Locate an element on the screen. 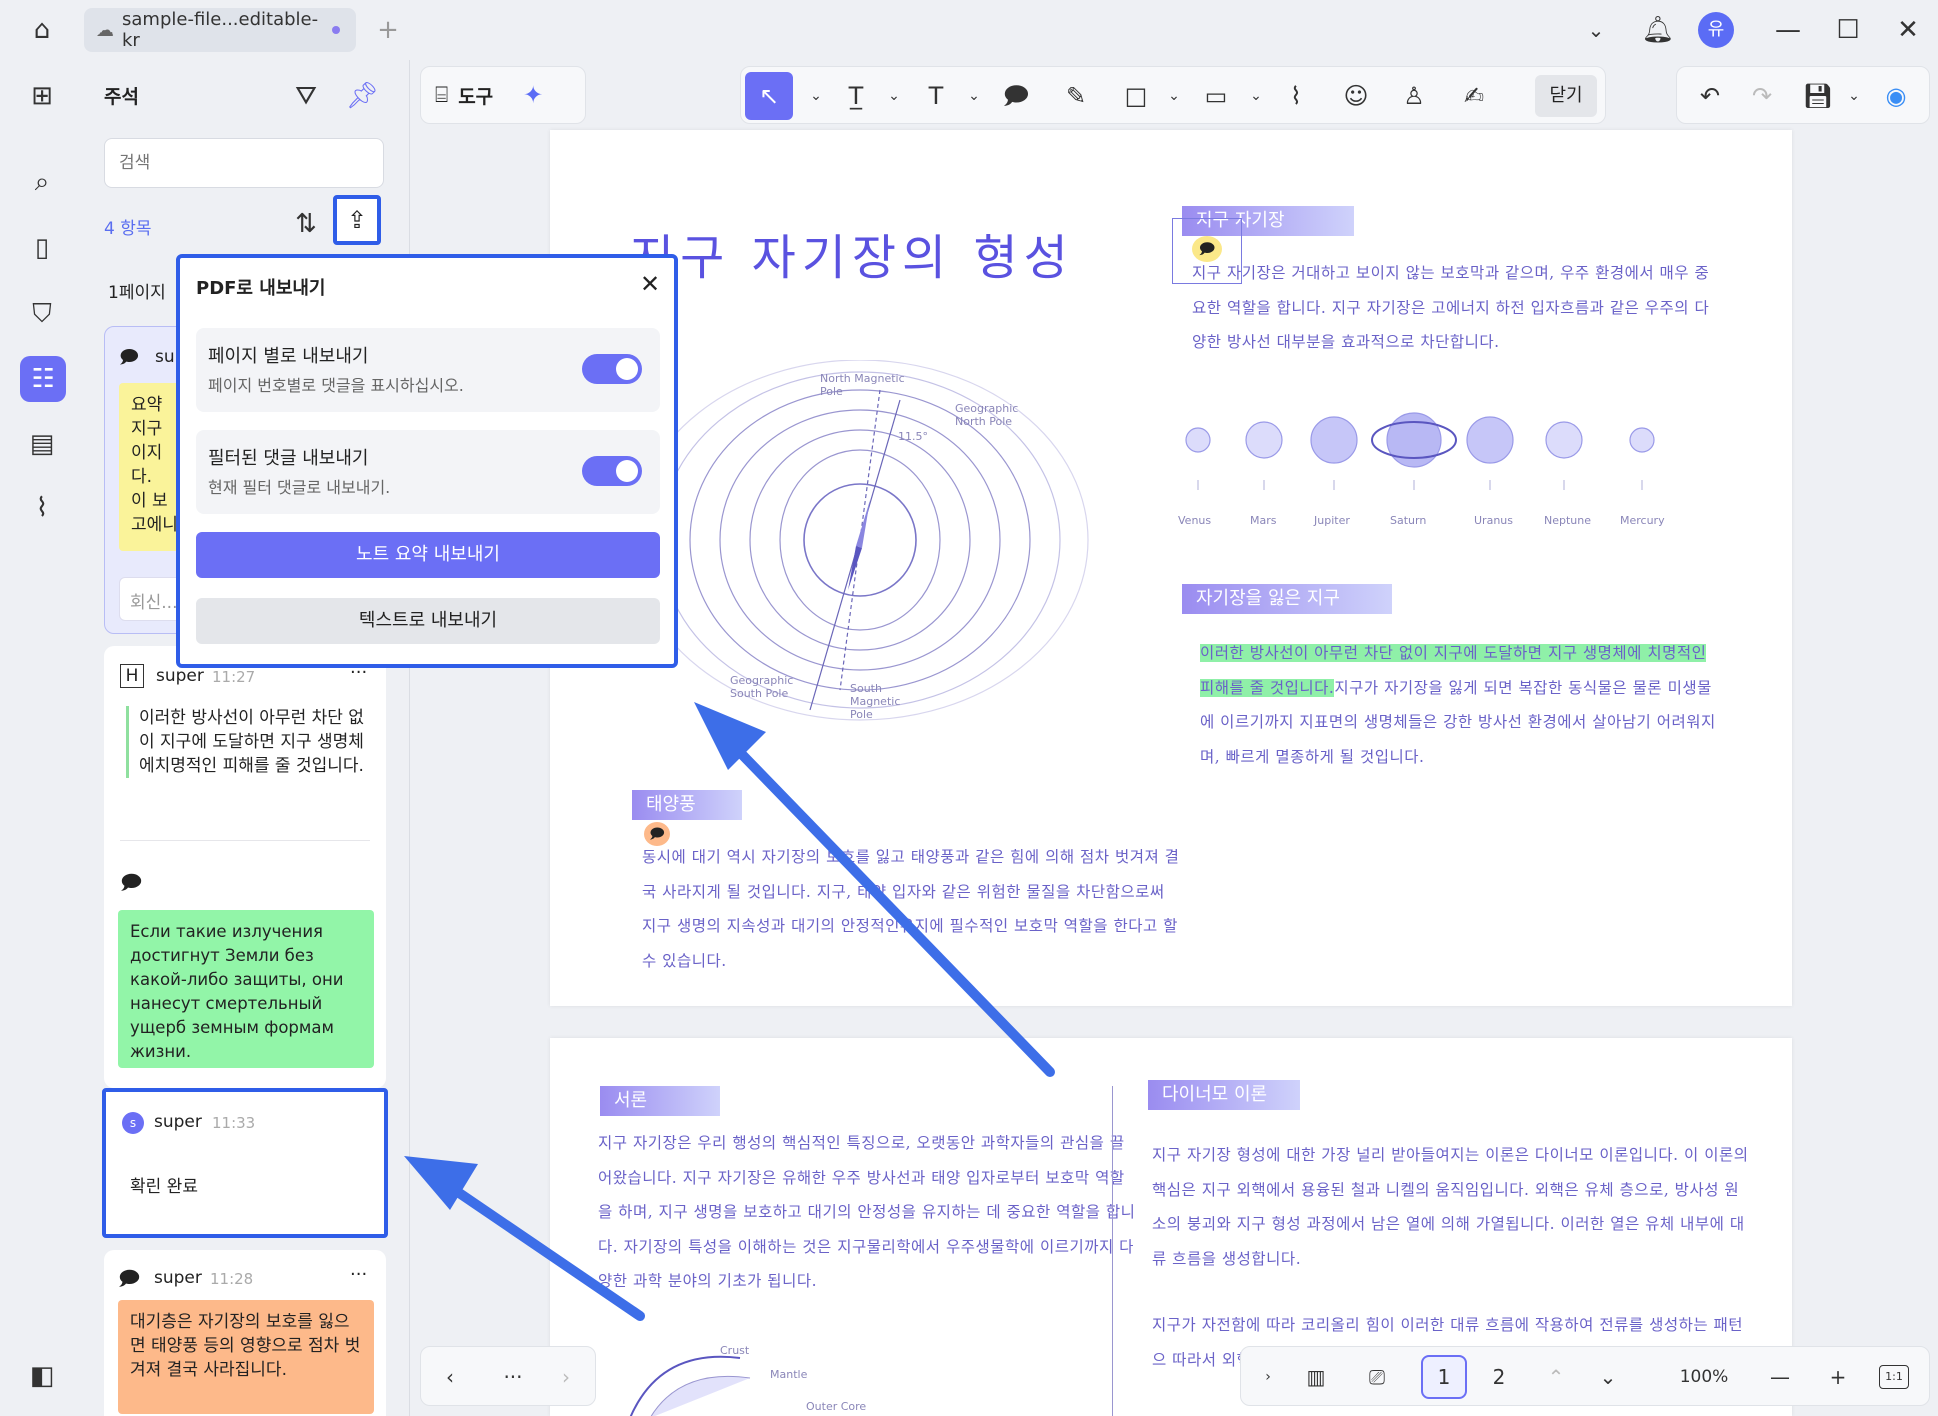 This screenshot has height=1416, width=1938. search-input is located at coordinates (244, 163).